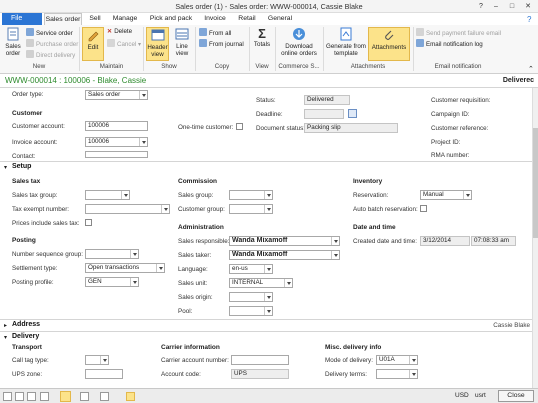 The width and height of the screenshot is (538, 403). I want to click on sales-origin-label: Sales origin:, so click(195, 297).